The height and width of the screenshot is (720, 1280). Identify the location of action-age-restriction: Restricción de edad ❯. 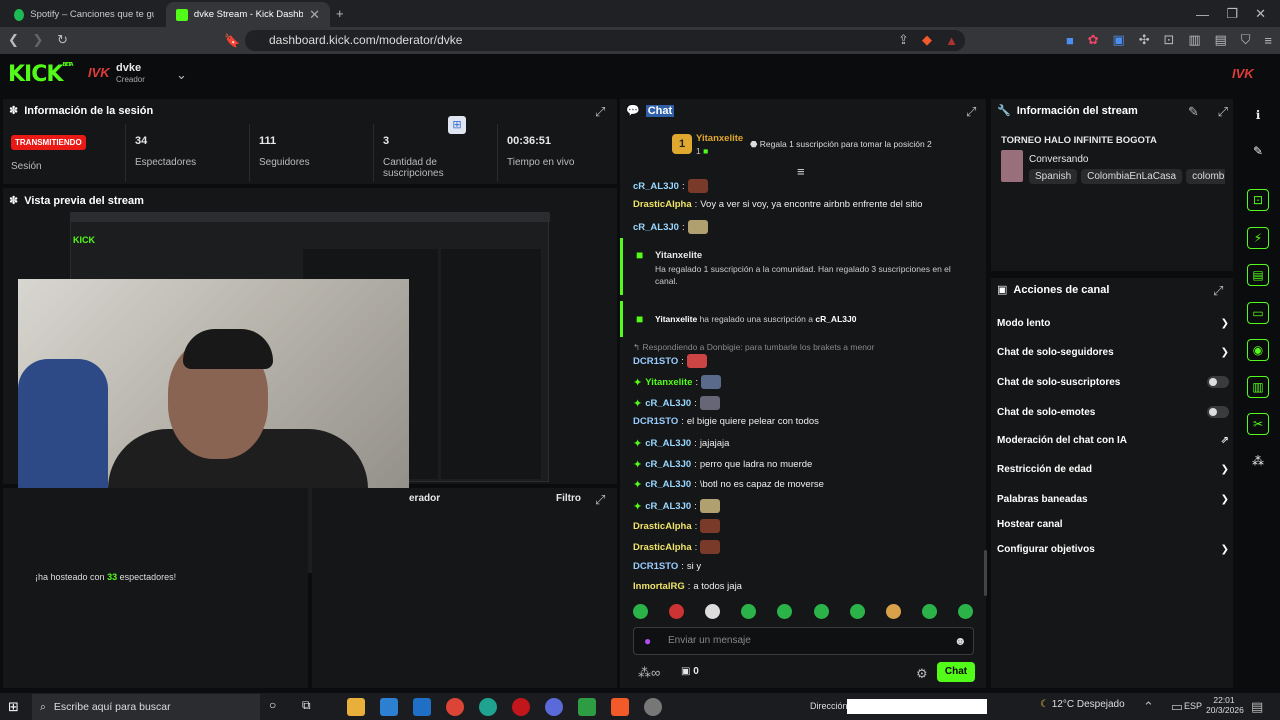
(1113, 469).